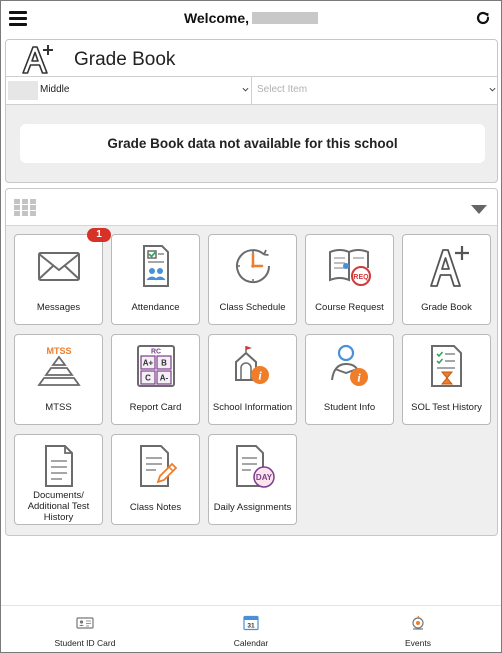 The image size is (502, 653). What do you see at coordinates (349, 307) in the screenshot?
I see `tile-label: Course Request` at bounding box center [349, 307].